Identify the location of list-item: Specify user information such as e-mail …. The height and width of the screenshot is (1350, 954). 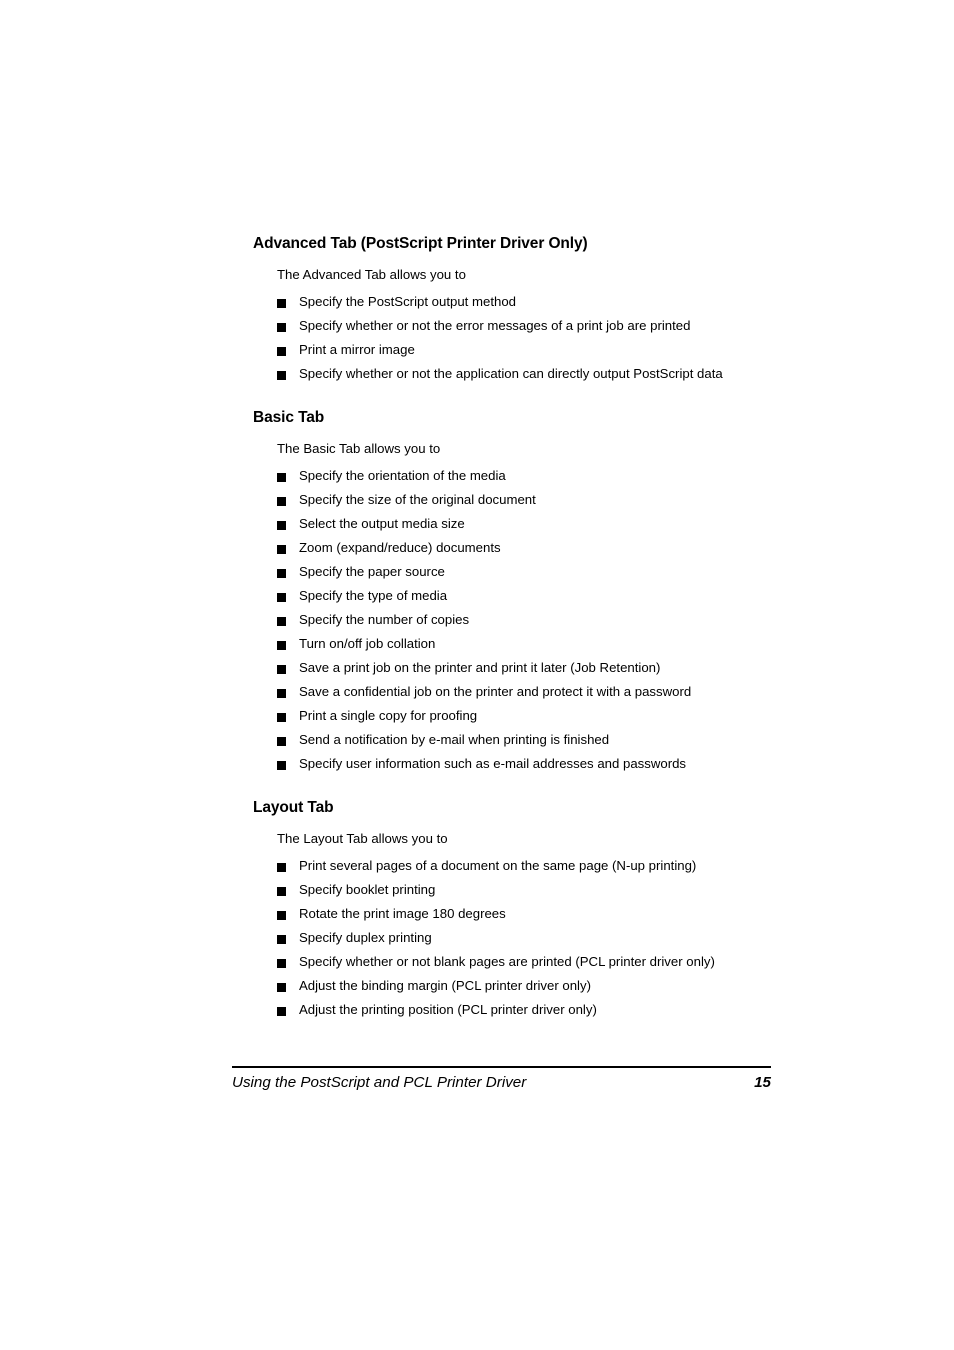
(525, 763).